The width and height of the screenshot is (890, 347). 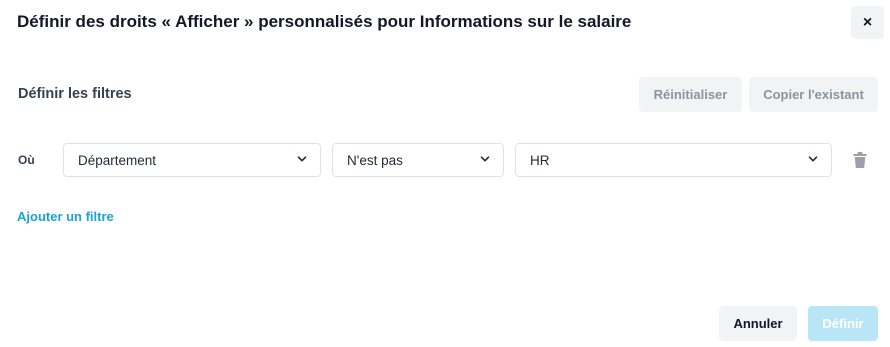 I want to click on trash-icon, so click(x=860, y=160).